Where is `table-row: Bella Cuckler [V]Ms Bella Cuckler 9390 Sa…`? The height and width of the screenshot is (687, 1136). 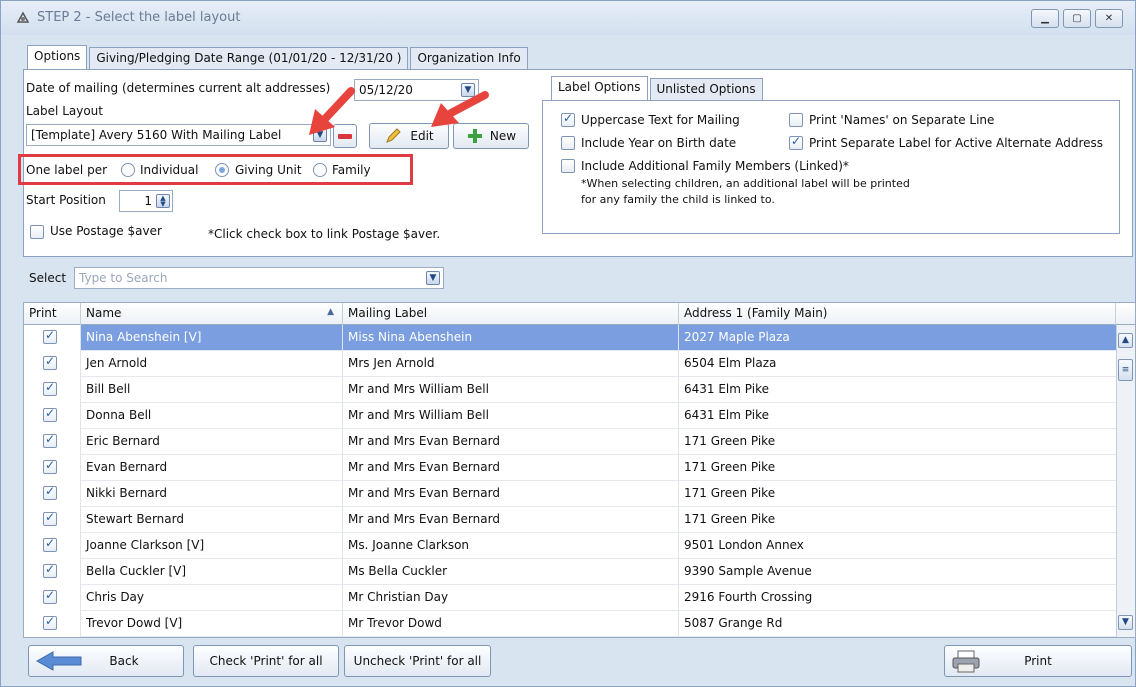
table-row: Bella Cuckler [V]Ms Bella Cuckler 9390 Sa… is located at coordinates (570, 572).